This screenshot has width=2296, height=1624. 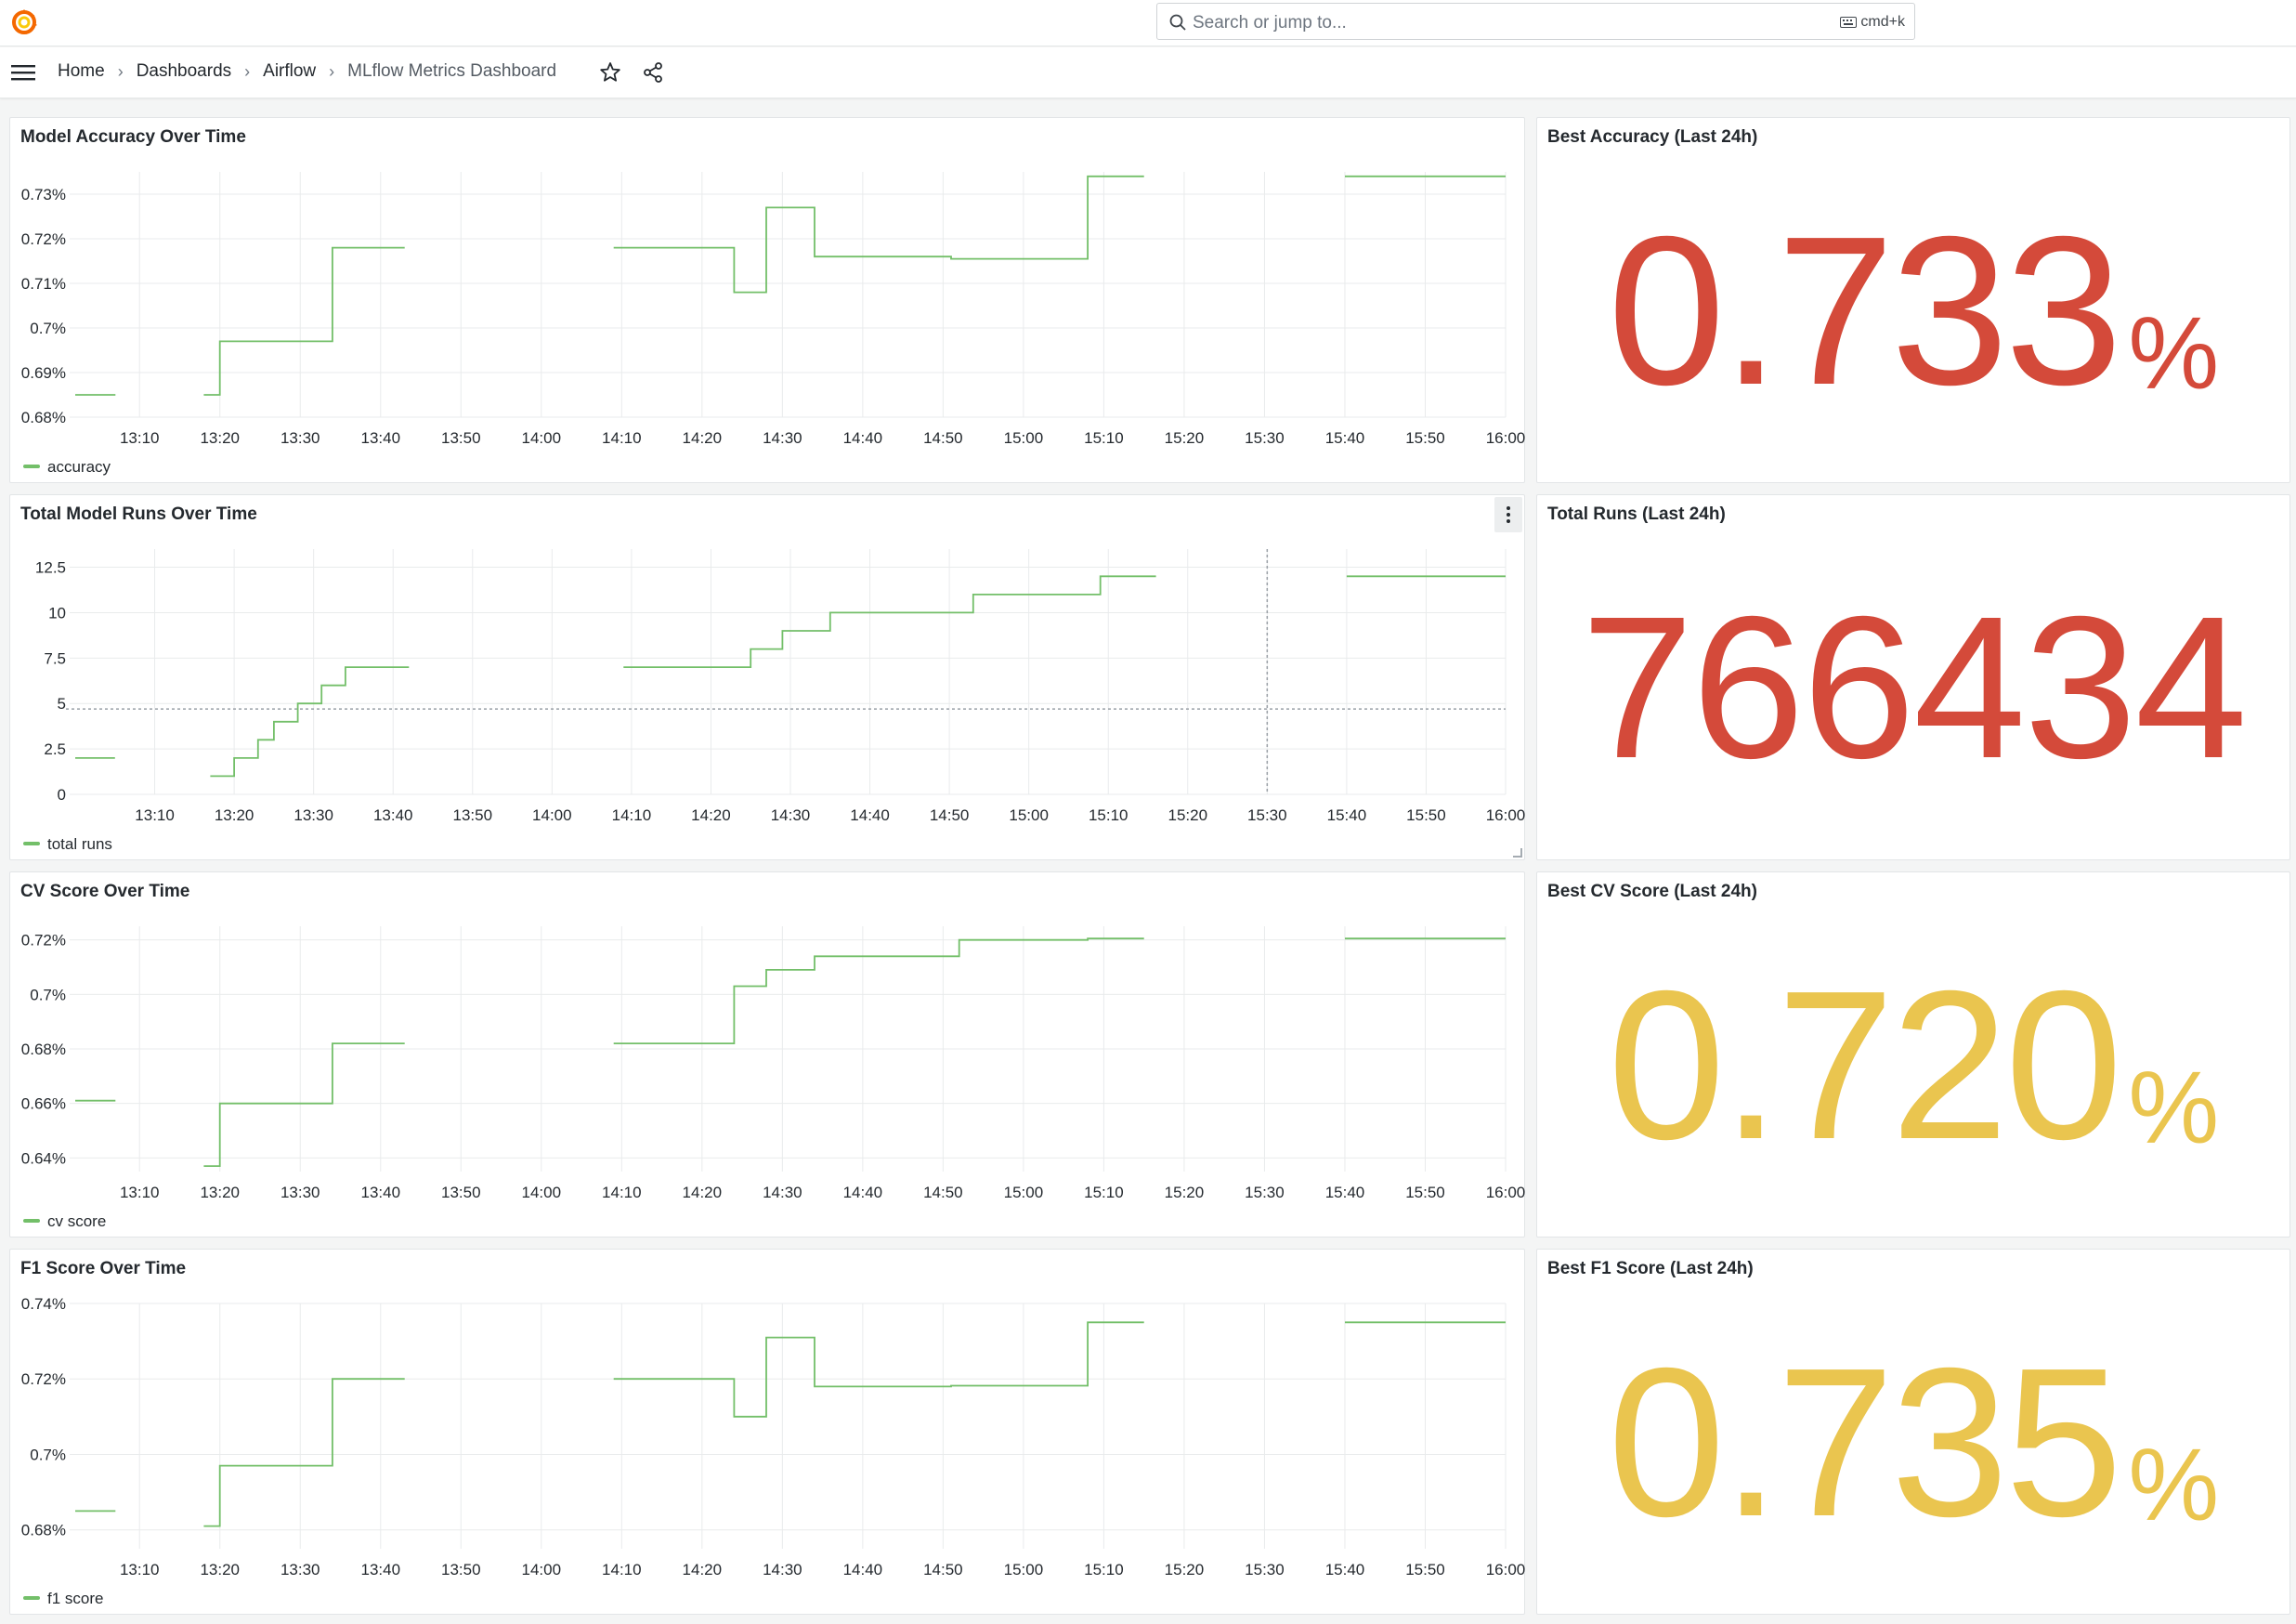 I want to click on panel-best-accuracy: Best Accuracy (Last 24h) 0.733%, so click(x=1913, y=300).